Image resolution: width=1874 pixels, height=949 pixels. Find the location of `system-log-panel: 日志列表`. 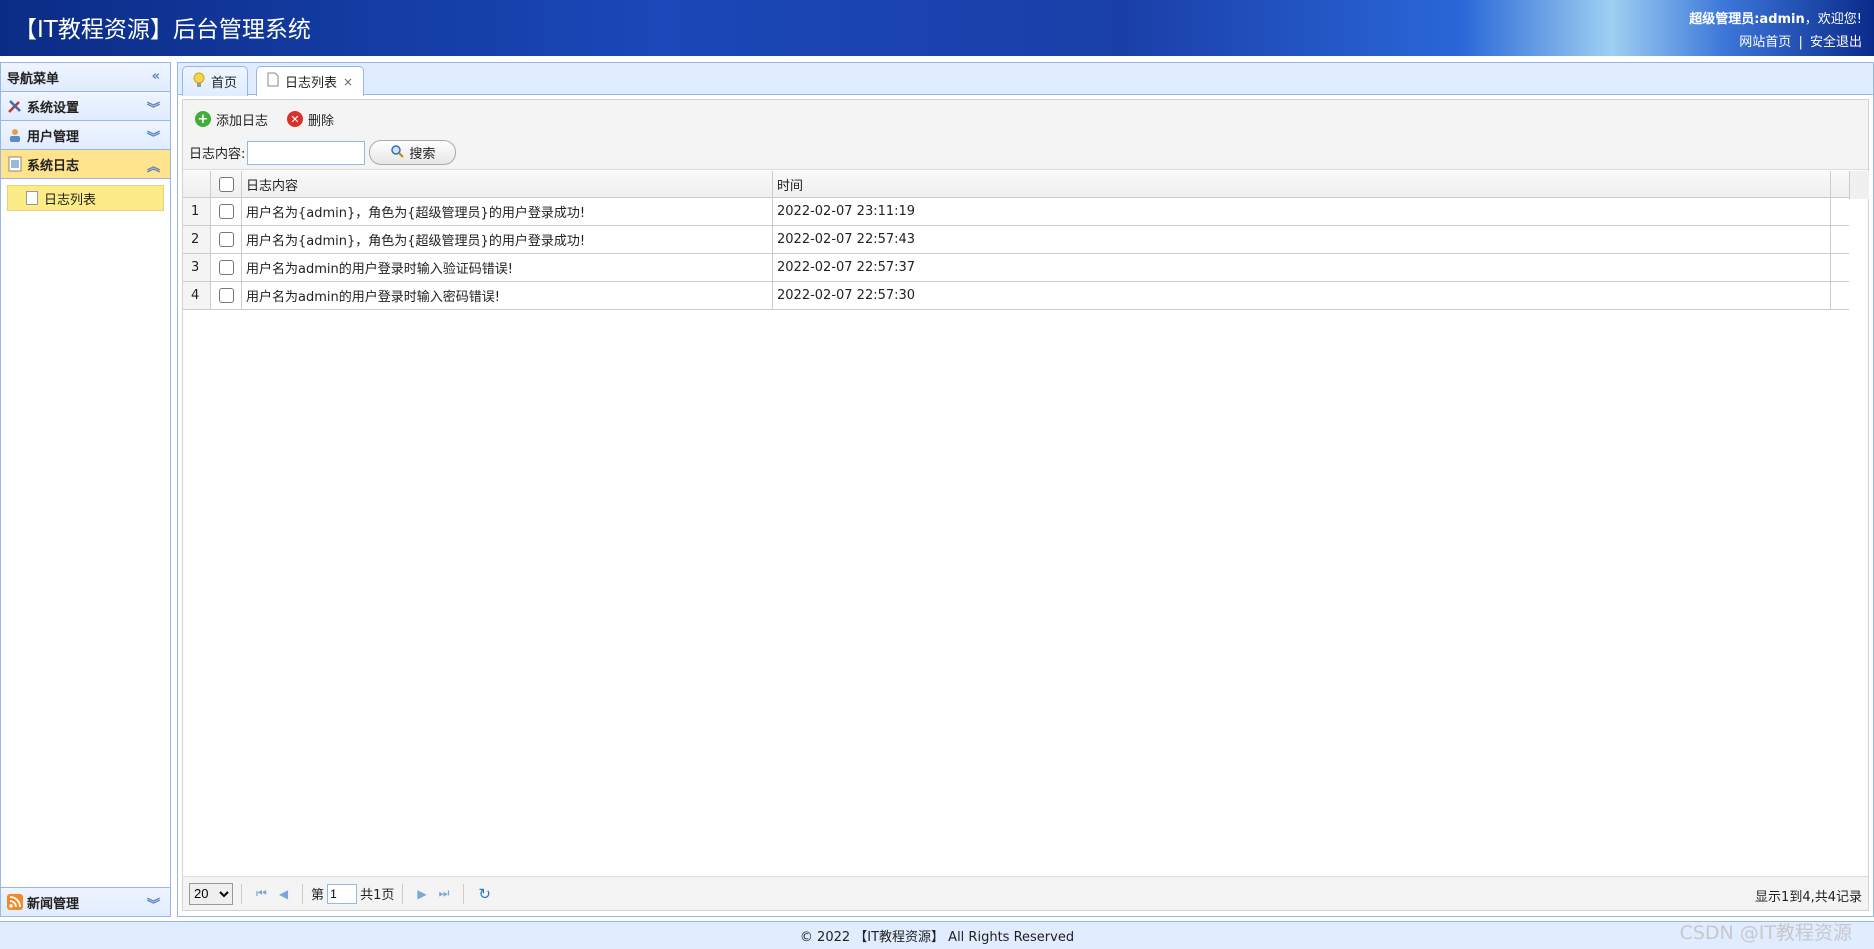

system-log-panel: 日志列表 is located at coordinates (85, 198).